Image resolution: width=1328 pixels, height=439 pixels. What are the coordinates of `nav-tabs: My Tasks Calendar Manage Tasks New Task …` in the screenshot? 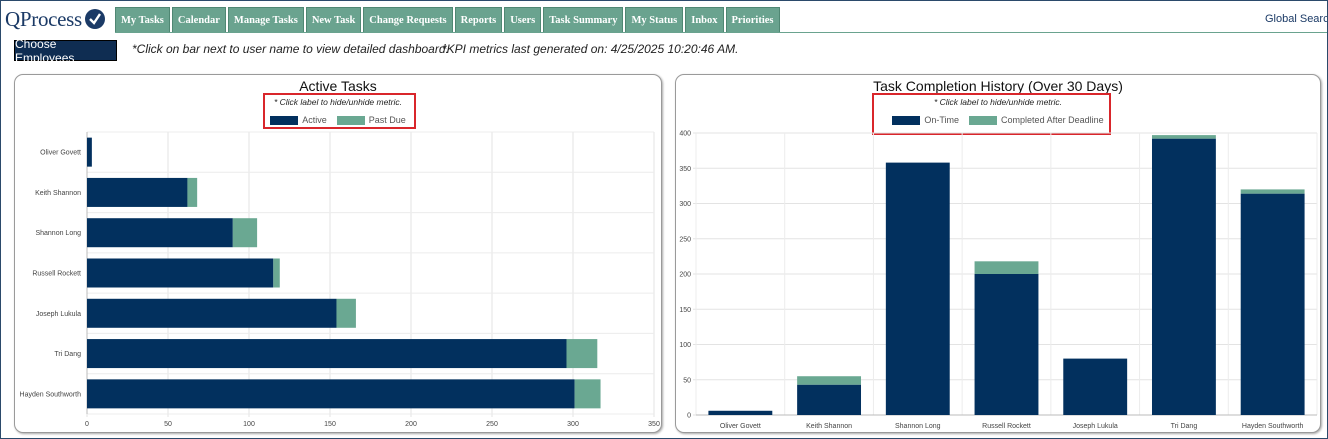 It's located at (447, 19).